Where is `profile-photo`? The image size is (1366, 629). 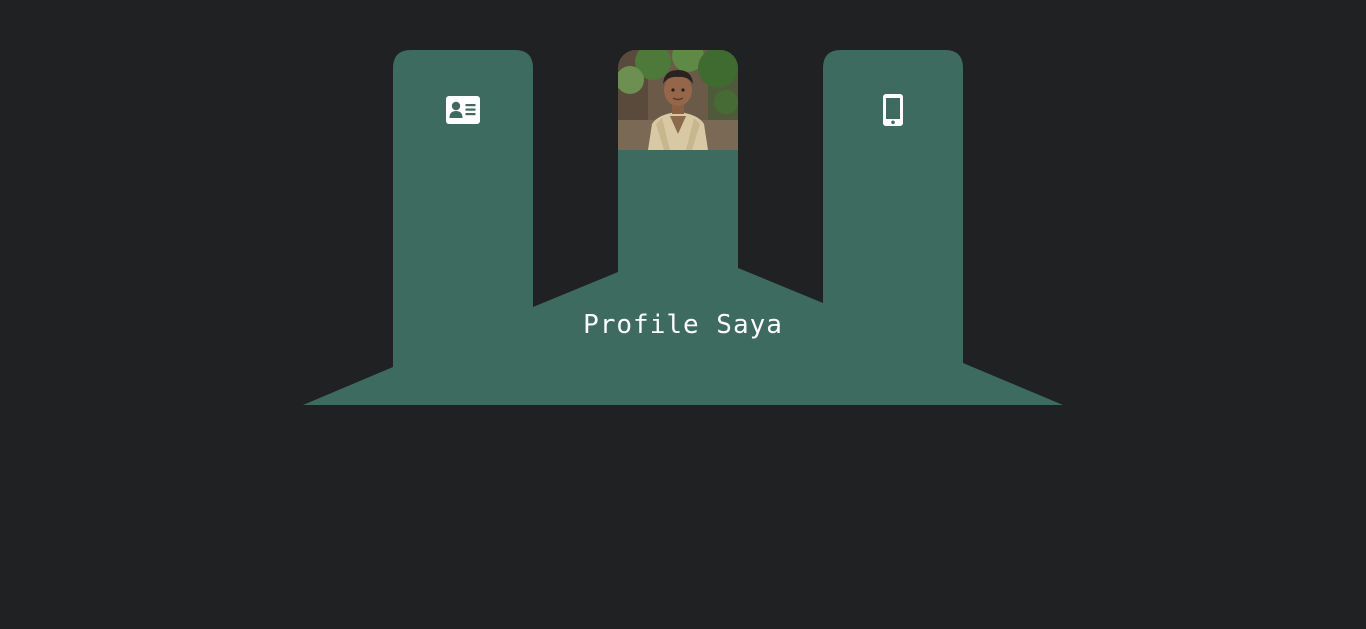 profile-photo is located at coordinates (678, 100).